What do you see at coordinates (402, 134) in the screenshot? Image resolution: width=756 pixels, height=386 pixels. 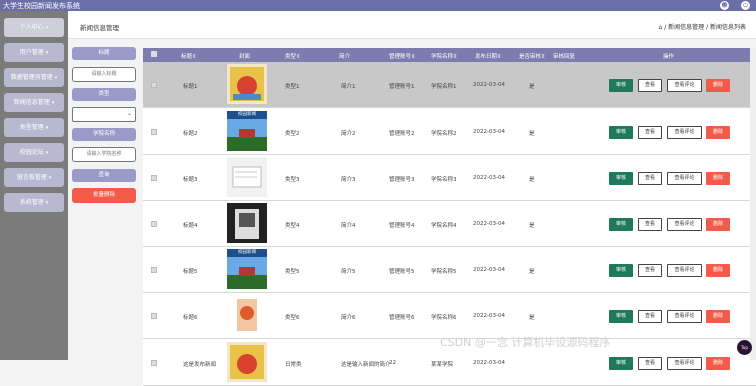 I see `cell-account: 管理账号2` at bounding box center [402, 134].